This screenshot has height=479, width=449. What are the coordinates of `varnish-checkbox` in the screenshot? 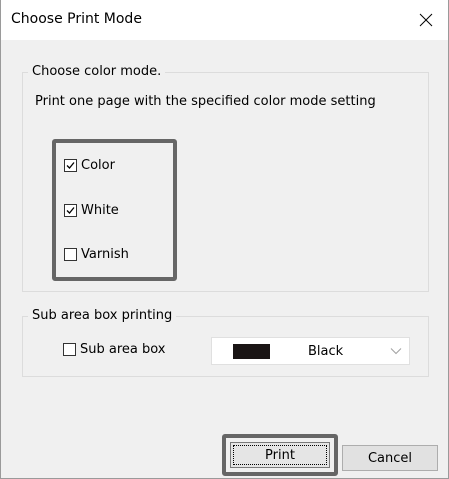 It's located at (70, 254).